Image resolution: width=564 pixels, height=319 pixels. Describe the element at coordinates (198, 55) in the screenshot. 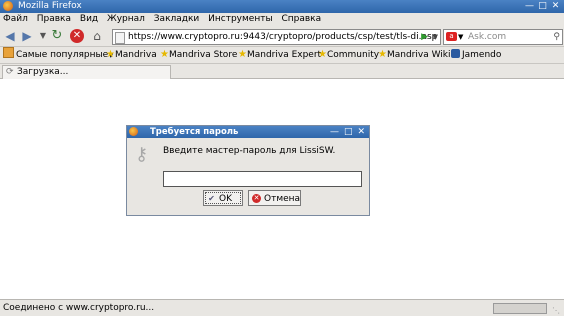

I see `bookmark-mandriva-store: ★Mandriva Store` at that location.